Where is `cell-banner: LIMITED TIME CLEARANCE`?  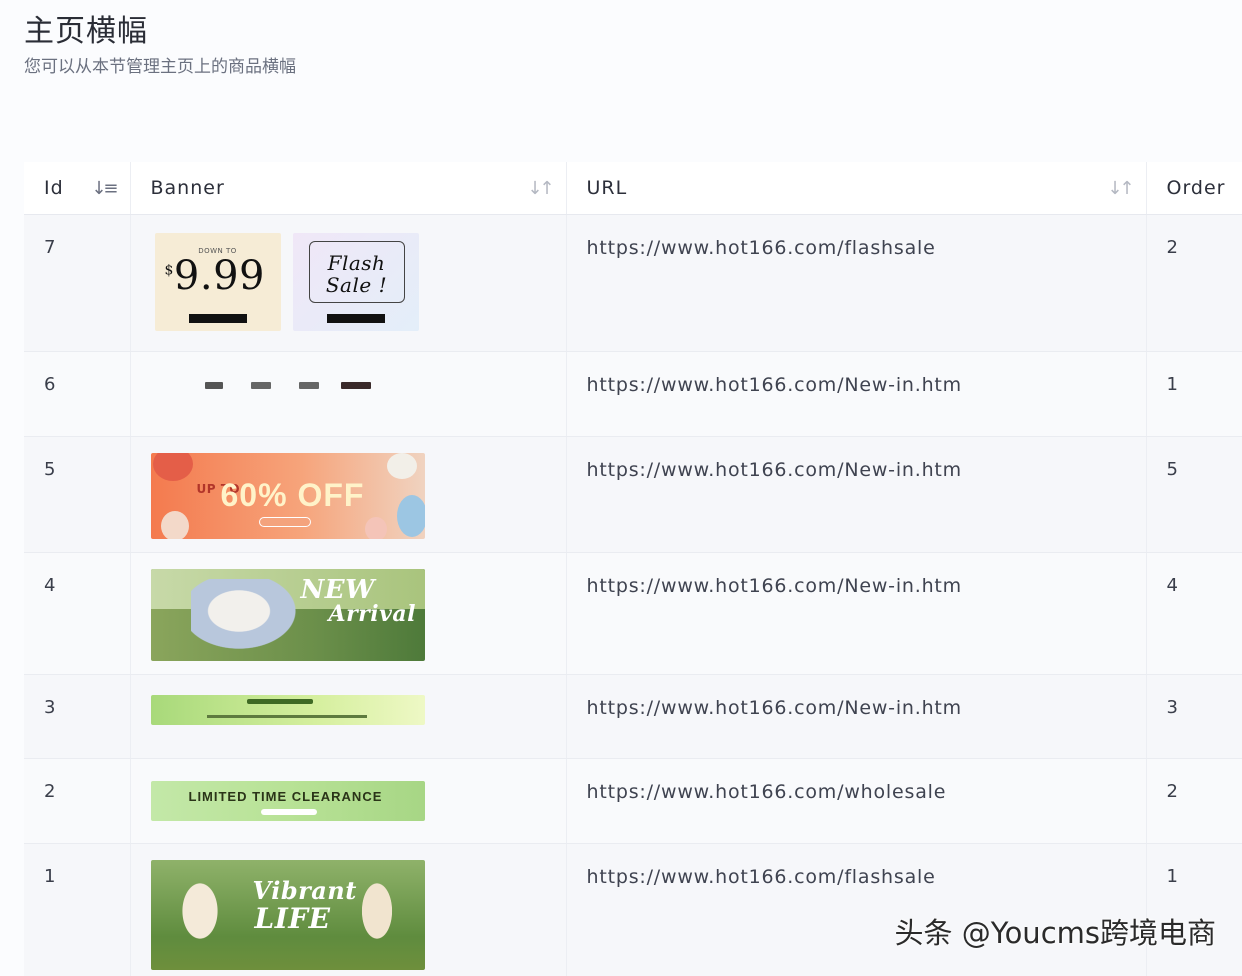 cell-banner: LIMITED TIME CLEARANCE is located at coordinates (348, 801).